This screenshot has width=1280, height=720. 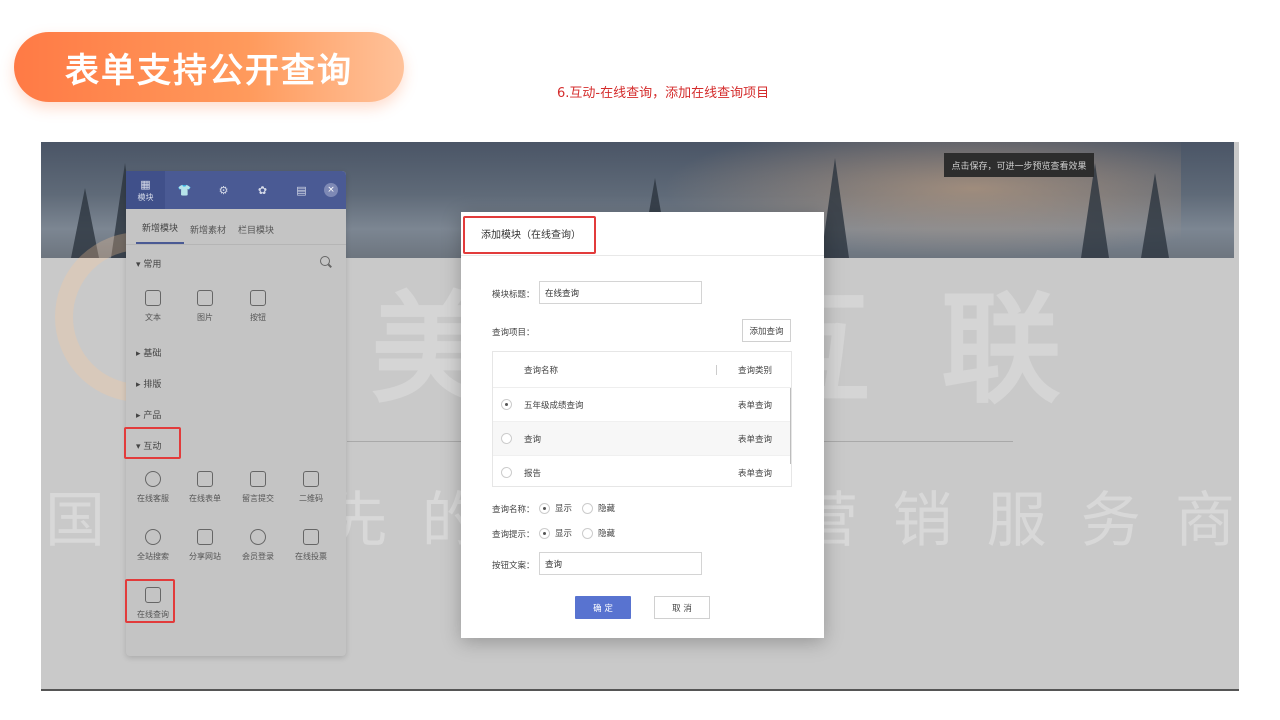 I want to click on tab-layers: ▤, so click(x=301, y=190).